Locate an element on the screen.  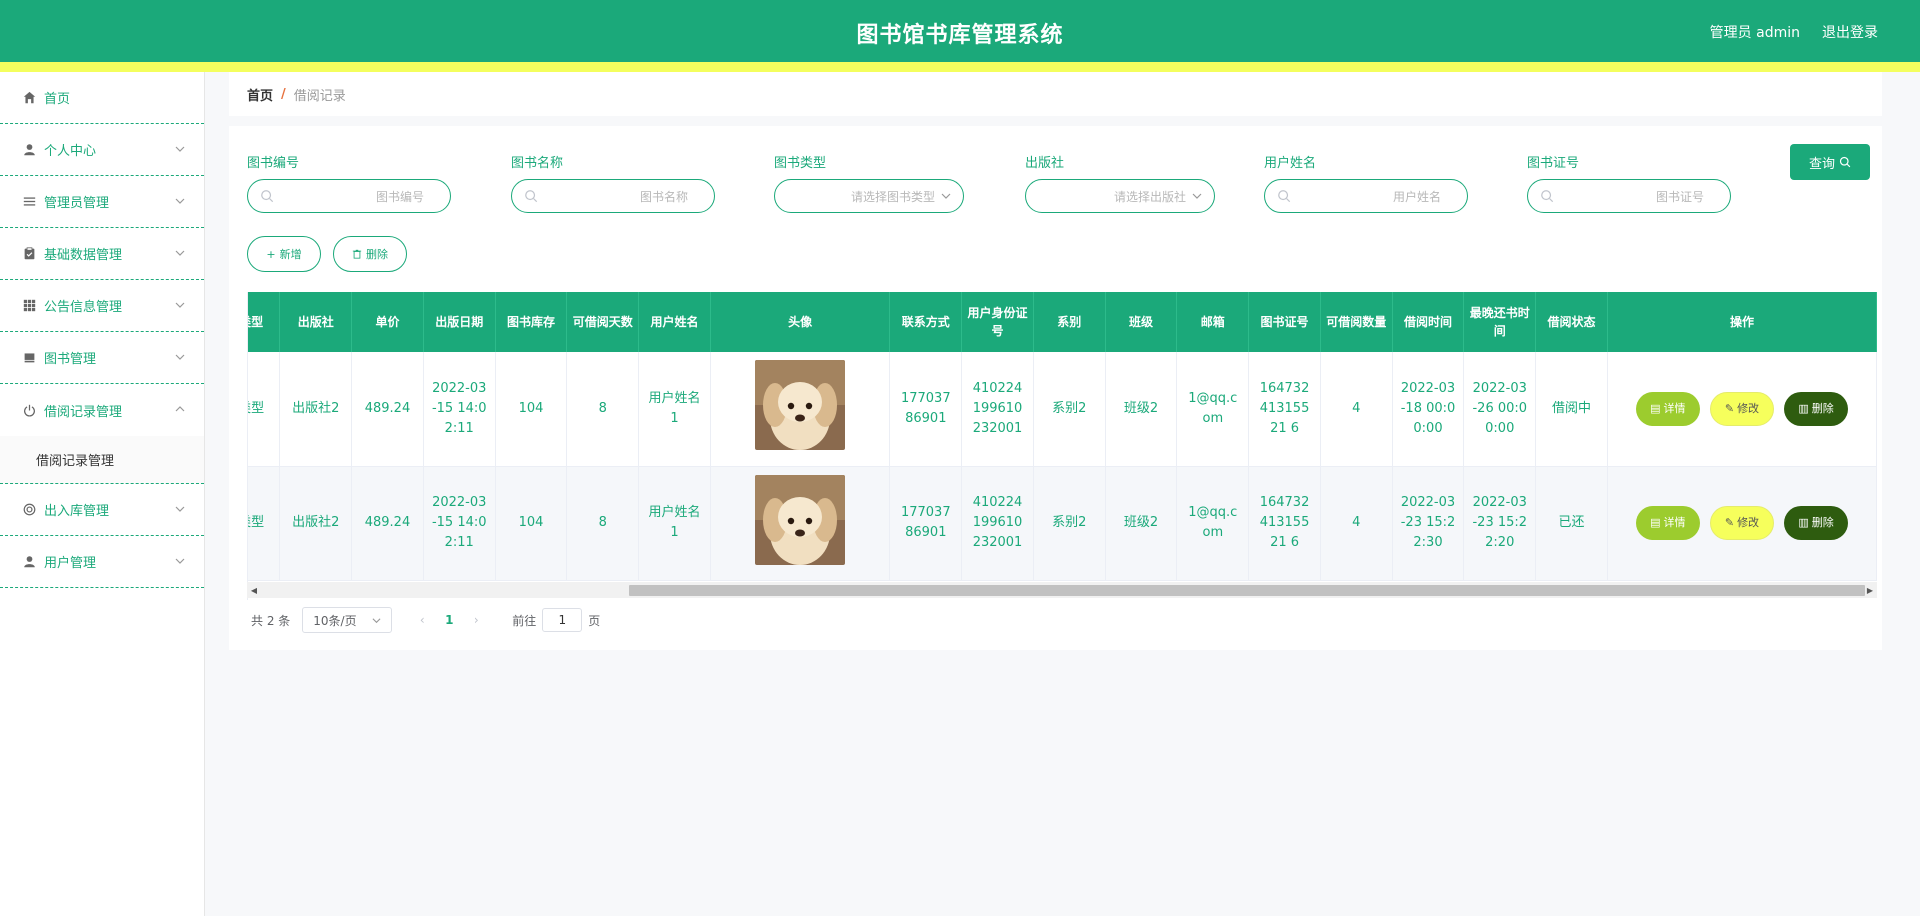
total-count: 共 2 条 is located at coordinates (271, 620).